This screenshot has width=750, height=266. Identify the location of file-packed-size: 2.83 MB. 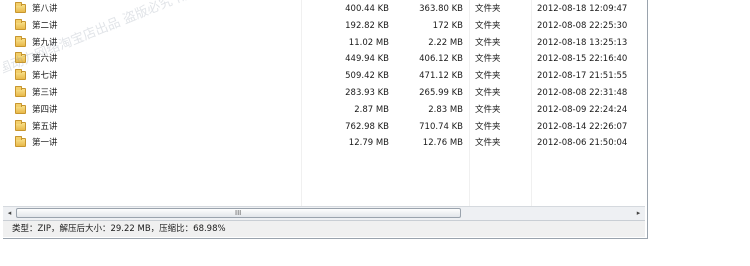
(445, 109).